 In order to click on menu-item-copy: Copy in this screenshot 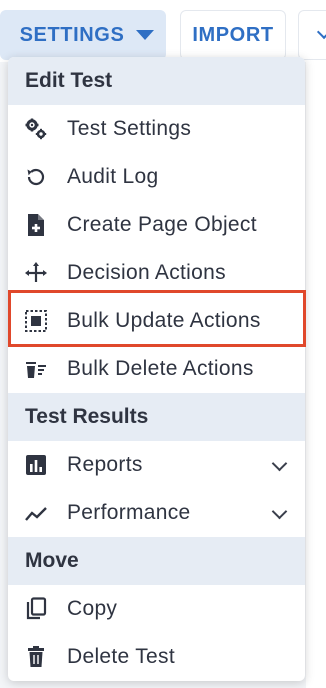, I will do `click(156, 609)`.